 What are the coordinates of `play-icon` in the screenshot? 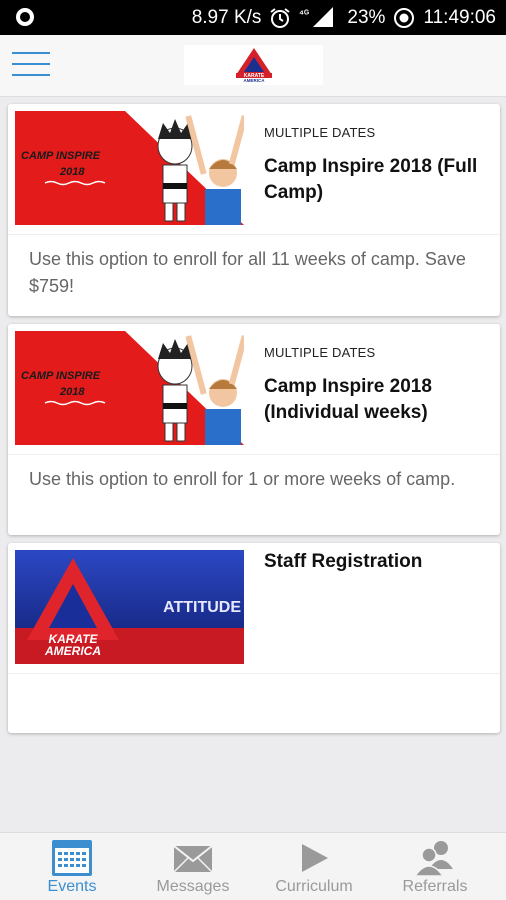 It's located at (315, 858).